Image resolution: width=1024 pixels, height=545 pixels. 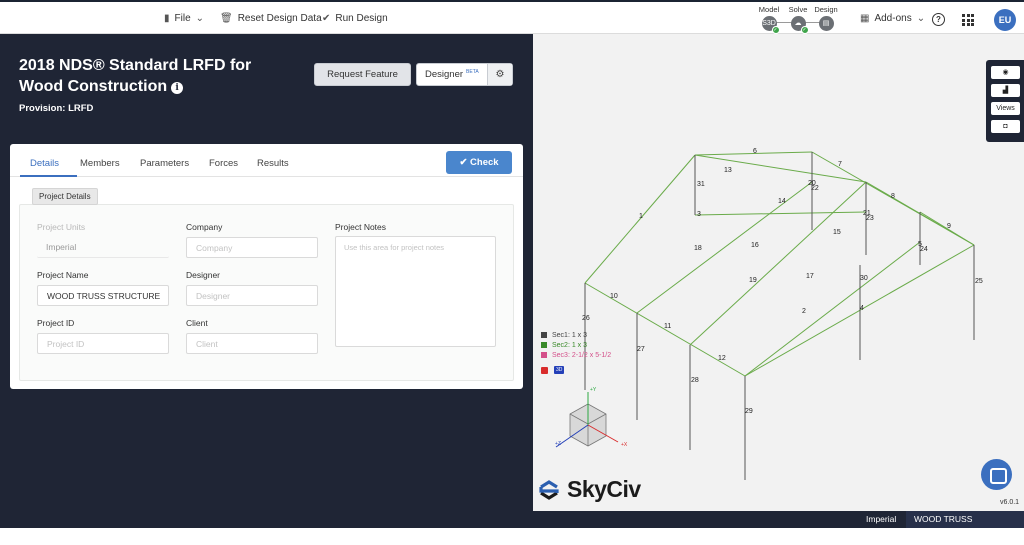 What do you see at coordinates (570, 345) in the screenshot?
I see `legend-label: Sec2: 1 x 3` at bounding box center [570, 345].